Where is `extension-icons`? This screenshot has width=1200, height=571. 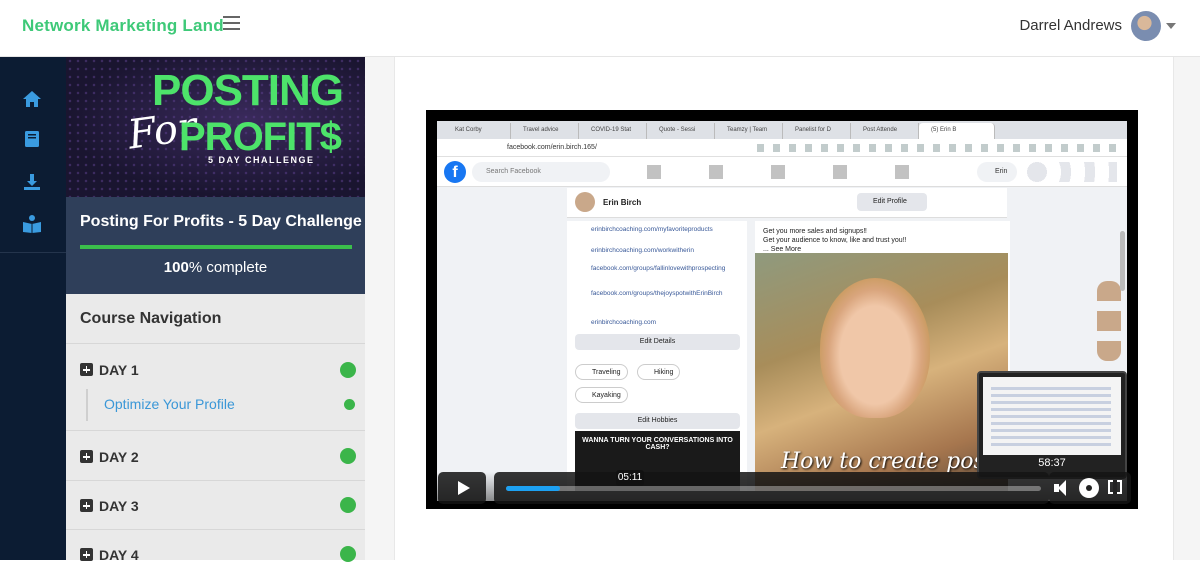 extension-icons is located at coordinates (937, 148).